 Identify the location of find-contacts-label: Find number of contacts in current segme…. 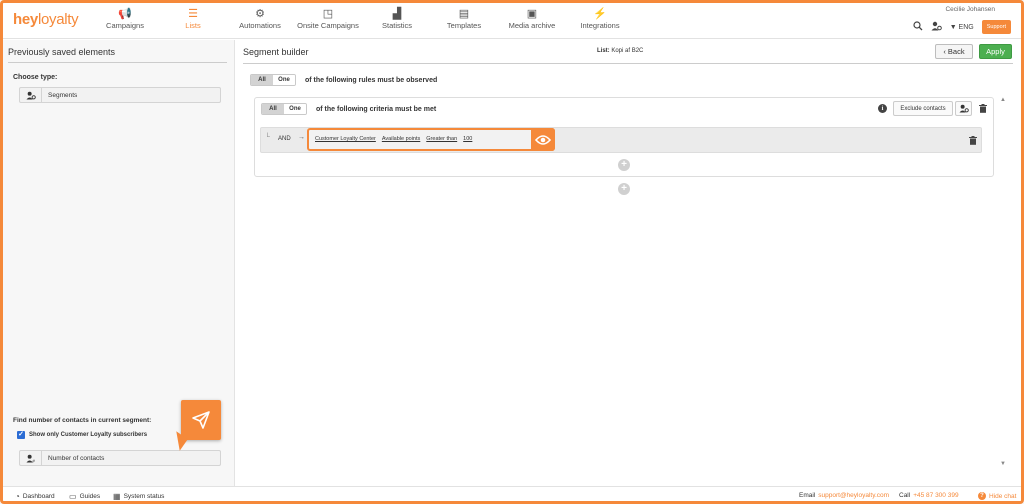
(82, 420).